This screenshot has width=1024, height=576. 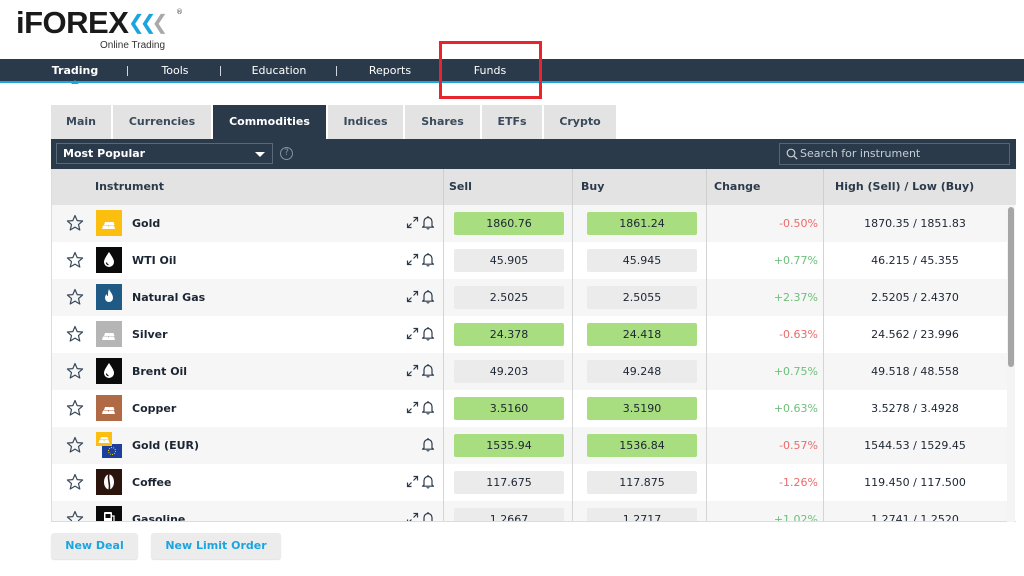 I want to click on sell-price-button: 2.5025, so click(x=509, y=297).